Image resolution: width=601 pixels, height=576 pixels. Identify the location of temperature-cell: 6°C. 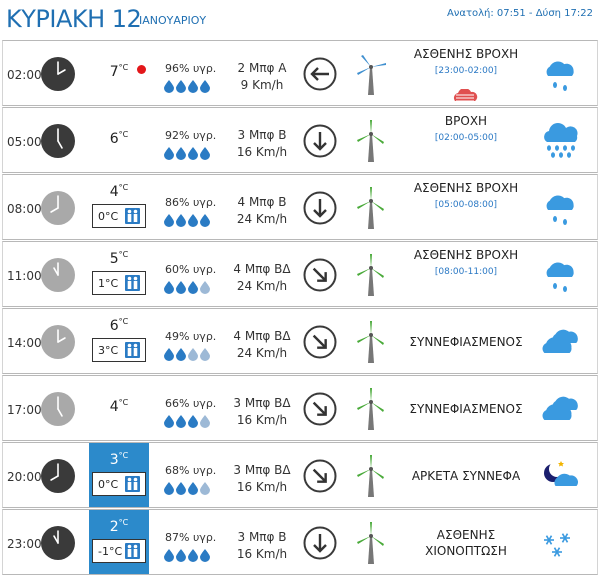
(119, 140).